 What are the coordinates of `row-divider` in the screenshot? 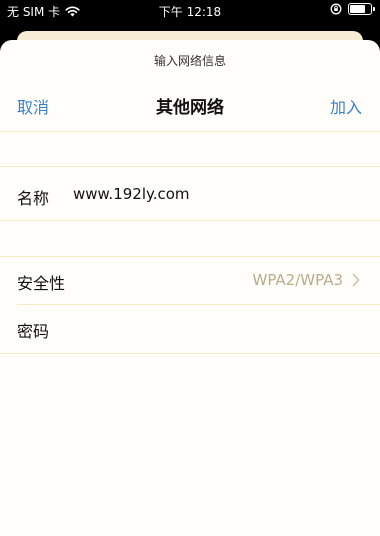 It's located at (198, 304).